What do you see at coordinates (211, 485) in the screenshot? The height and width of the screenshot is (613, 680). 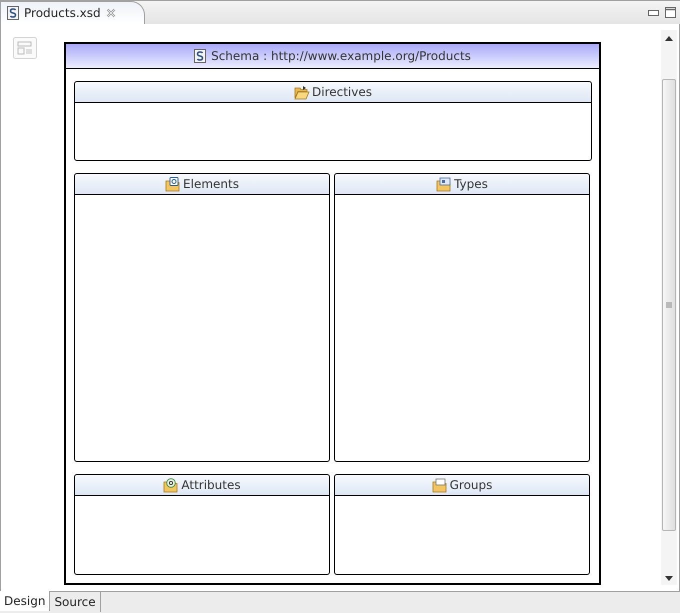 I see `section-title: Attributes` at bounding box center [211, 485].